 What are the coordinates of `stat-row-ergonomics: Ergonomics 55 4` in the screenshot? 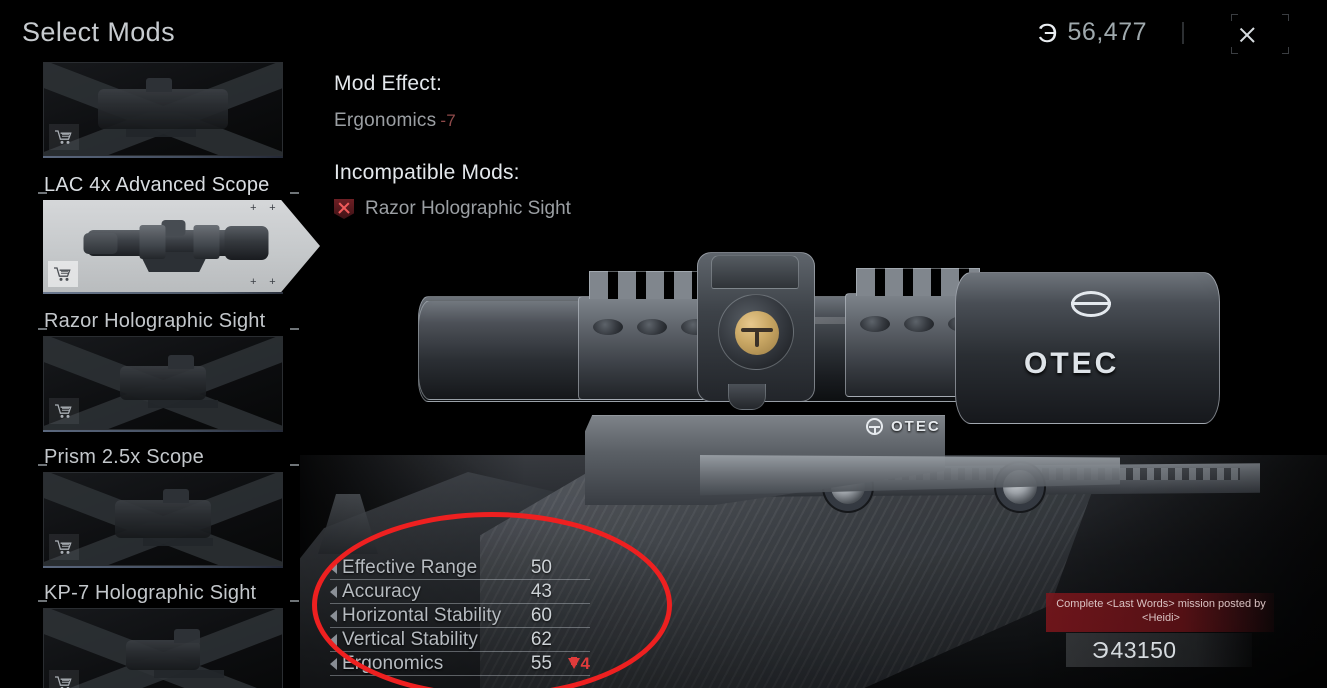 It's located at (460, 664).